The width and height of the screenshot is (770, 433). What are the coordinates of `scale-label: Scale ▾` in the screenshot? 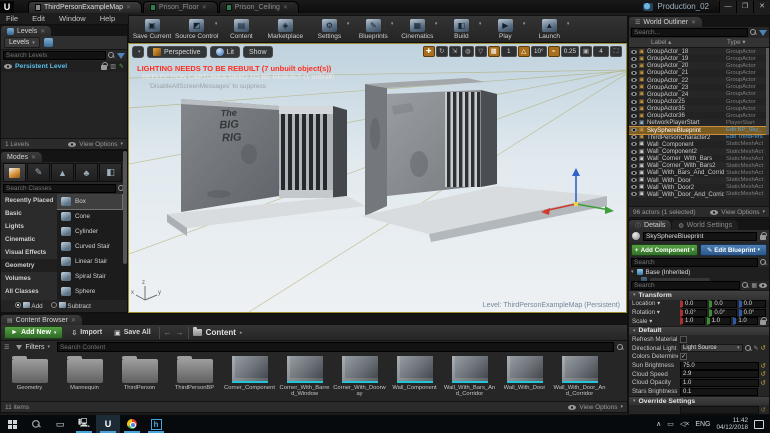 It's located at (655, 321).